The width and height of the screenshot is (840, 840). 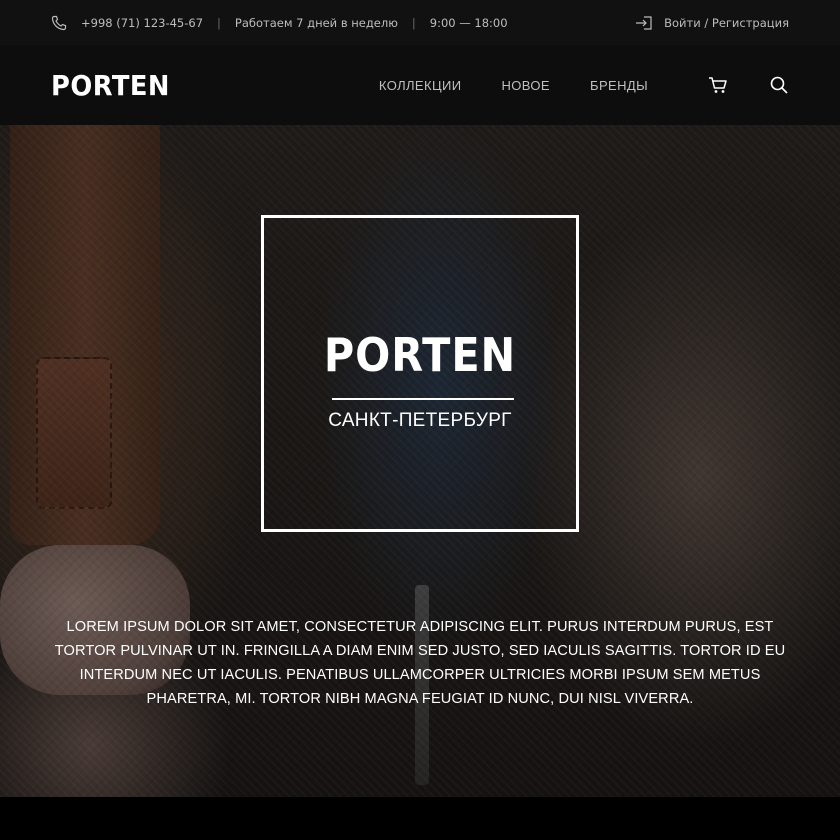 I want to click on nav-item-collections: КОЛЛЕКЦИИ, so click(x=420, y=85).